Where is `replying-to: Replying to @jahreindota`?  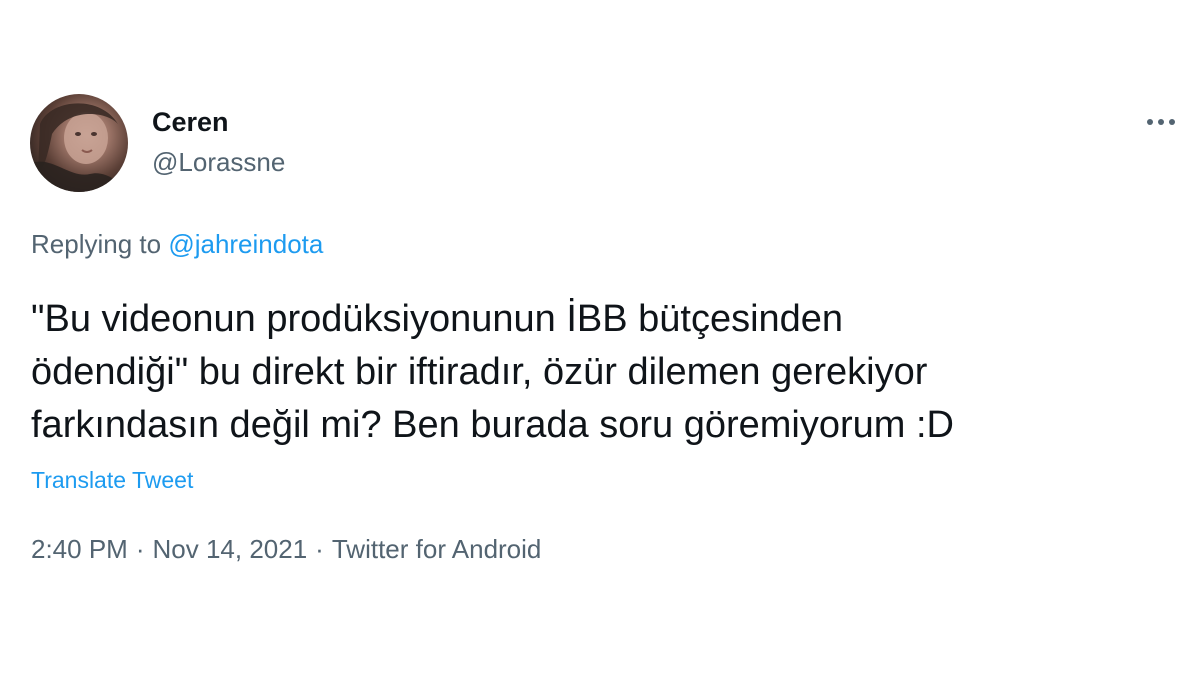 replying-to: Replying to @jahreindota is located at coordinates (177, 244).